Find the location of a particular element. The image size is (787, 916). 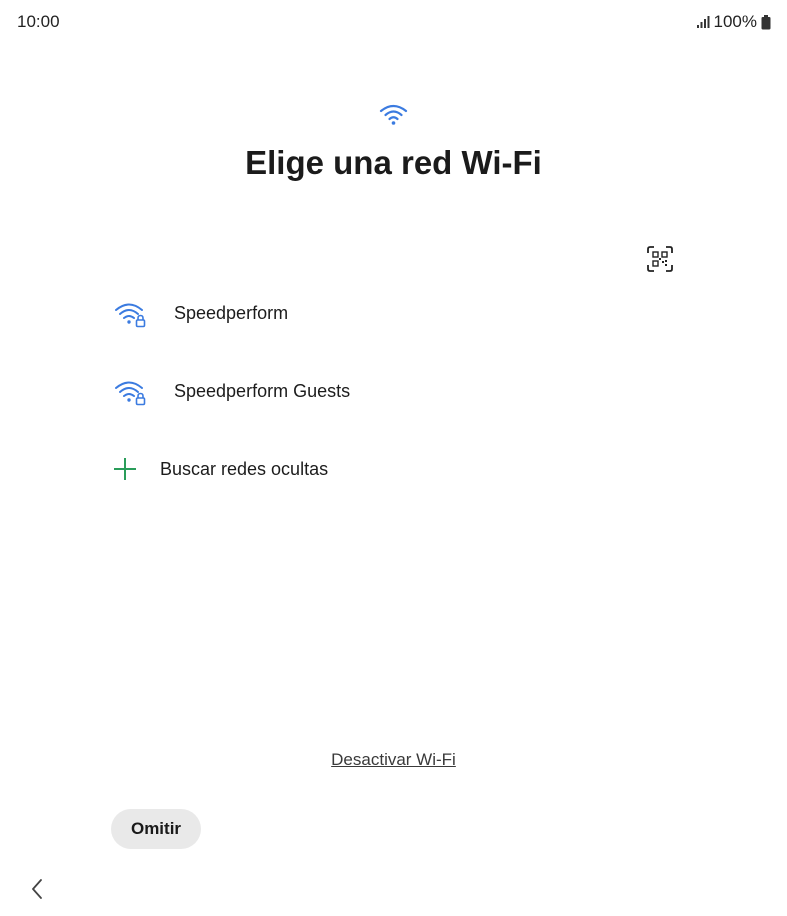

network-item-speedperform: Speedperform is located at coordinates (400, 313).